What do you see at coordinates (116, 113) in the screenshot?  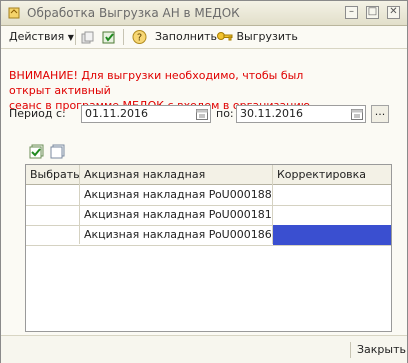 I see `period-from-value: 01.11.2016` at bounding box center [116, 113].